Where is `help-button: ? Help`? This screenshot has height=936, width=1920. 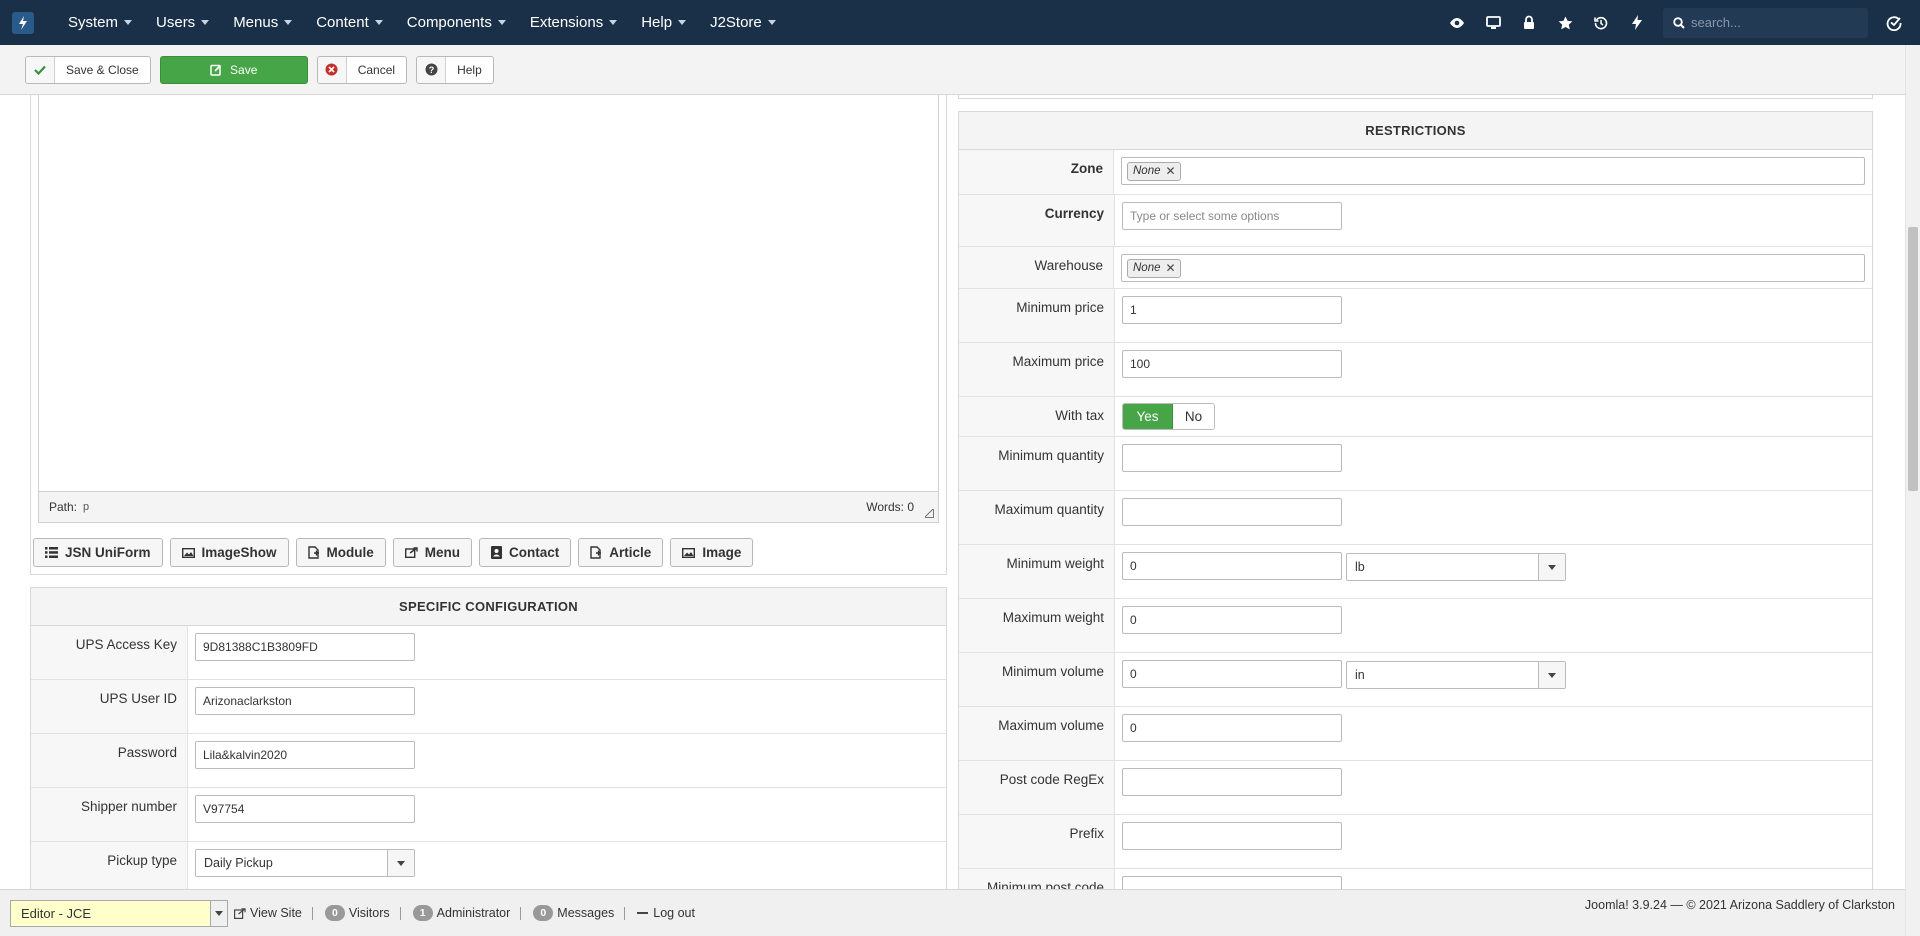 help-button: ? Help is located at coordinates (455, 69).